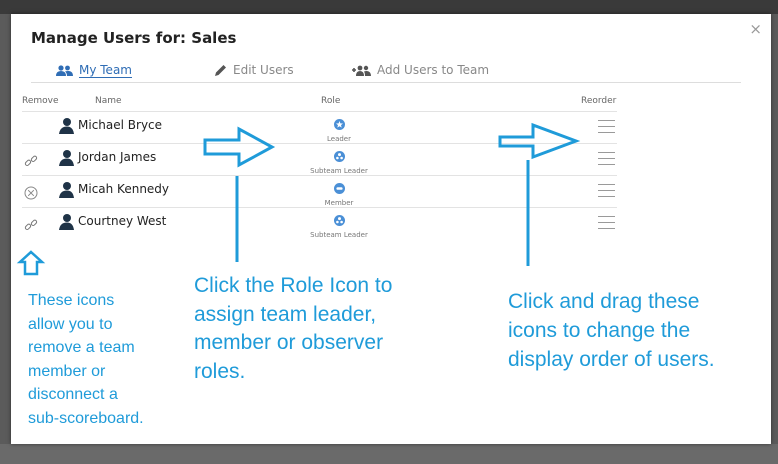 The image size is (778, 464). Describe the element at coordinates (331, 101) in the screenshot. I see `column-header-role: Role` at that location.